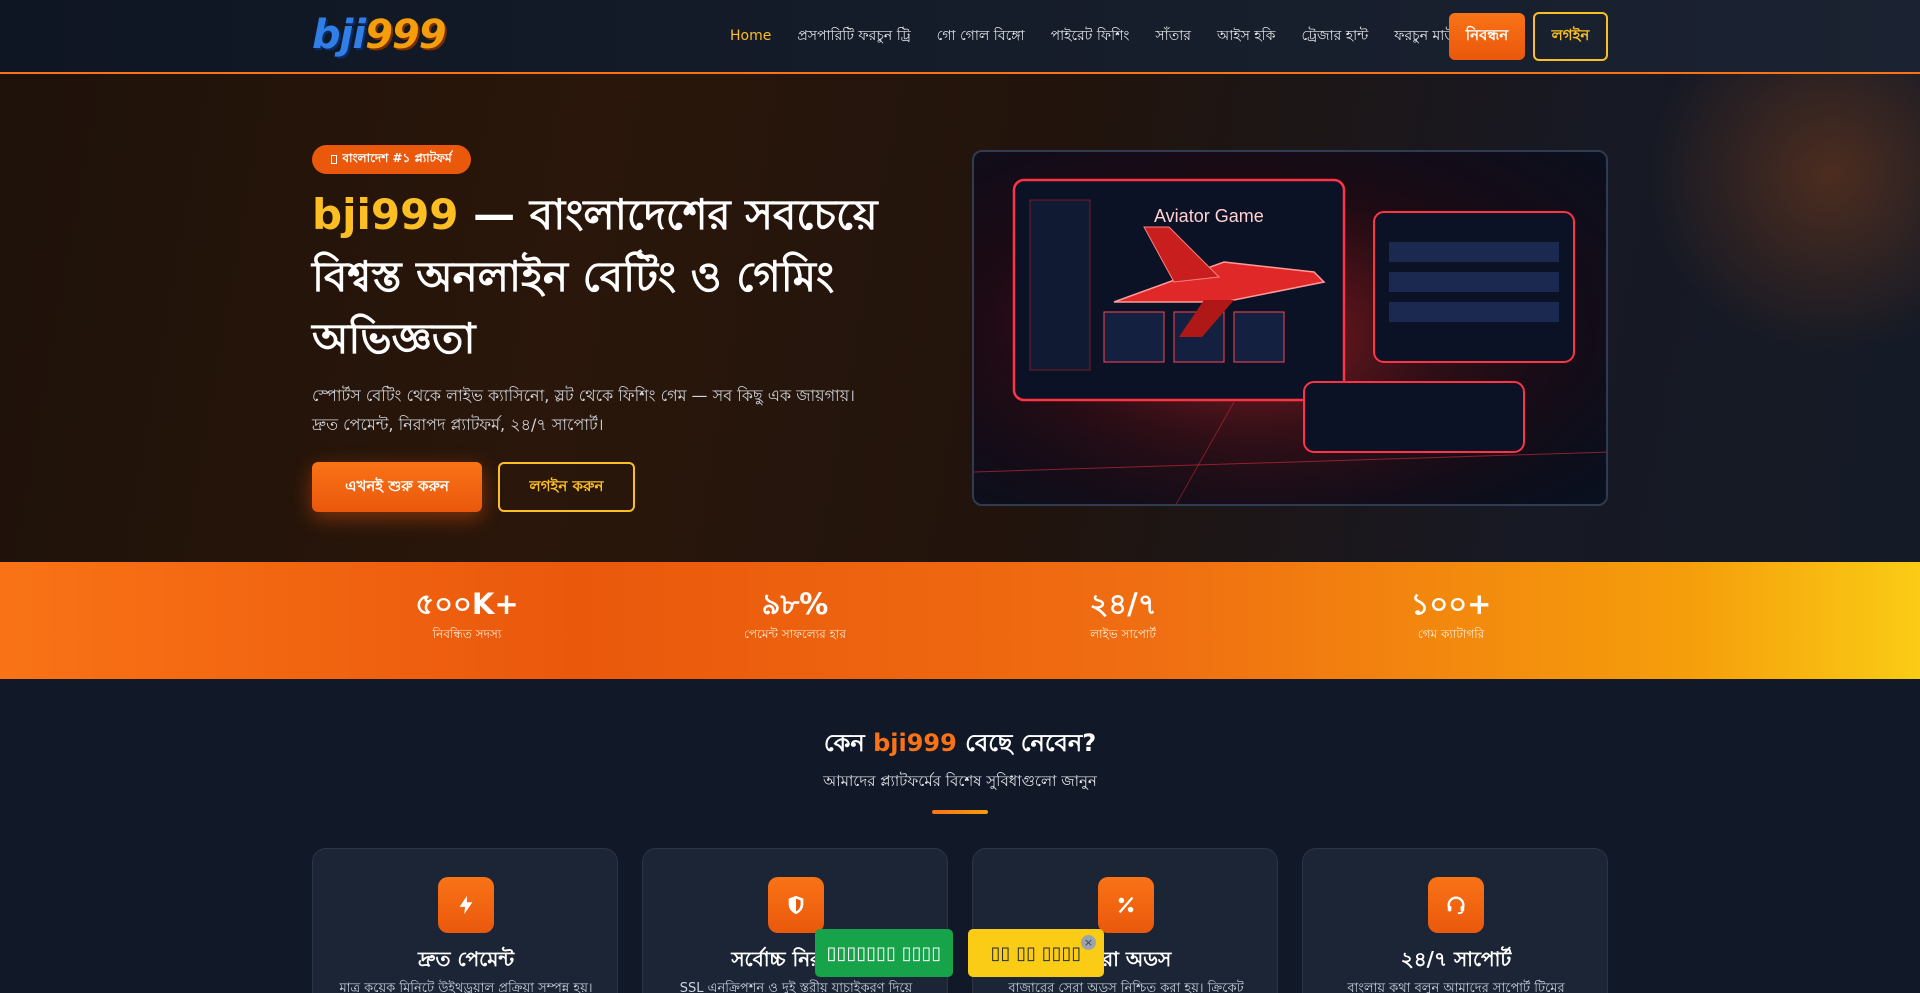 This screenshot has height=993, width=1920. I want to click on nav-link-prosperity-fortune-tree: প্রসপারিটি ফরচুন ট্রি, so click(853, 36).